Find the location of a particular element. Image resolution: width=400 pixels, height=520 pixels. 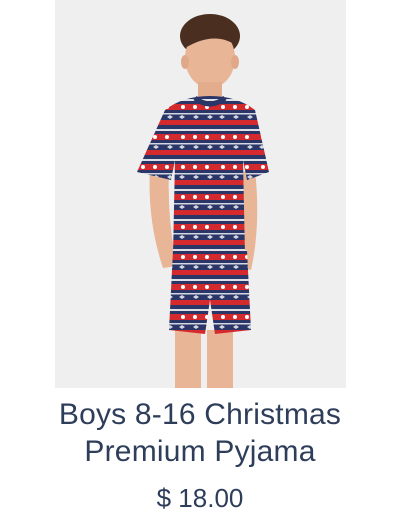

product-title-line-1: Boys 8-16 Christmas is located at coordinates (200, 414).